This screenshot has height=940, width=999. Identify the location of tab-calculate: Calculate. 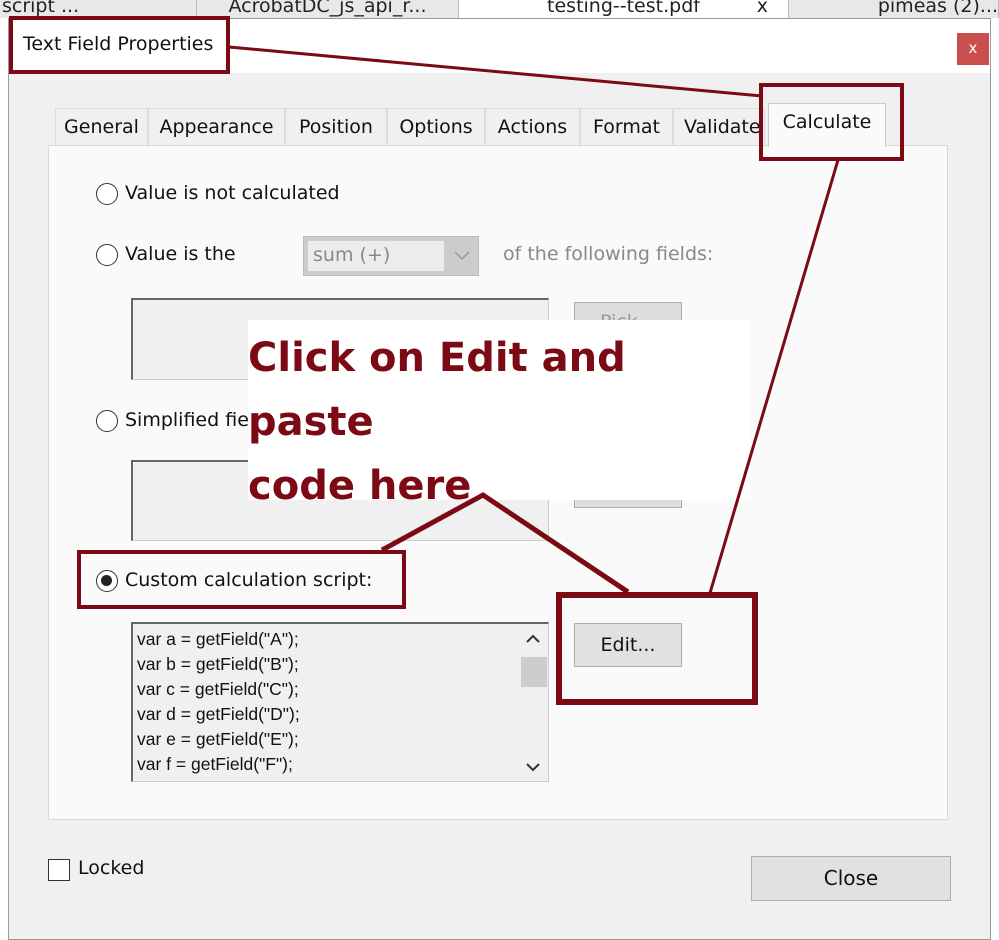
(827, 125).